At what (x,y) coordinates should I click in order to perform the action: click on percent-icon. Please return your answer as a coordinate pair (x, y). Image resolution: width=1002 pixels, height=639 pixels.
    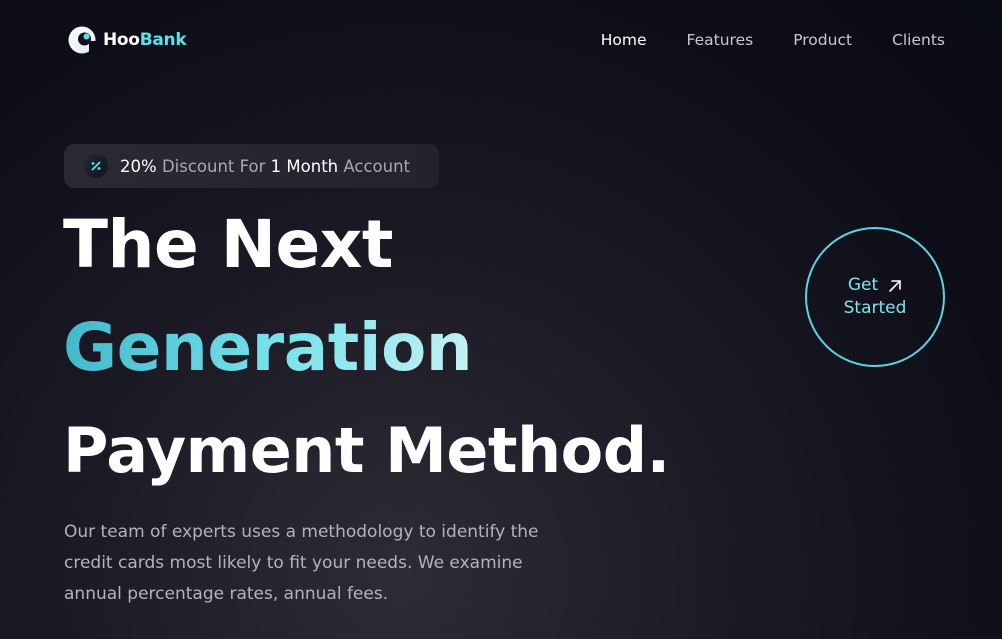
    Looking at the image, I should click on (96, 166).